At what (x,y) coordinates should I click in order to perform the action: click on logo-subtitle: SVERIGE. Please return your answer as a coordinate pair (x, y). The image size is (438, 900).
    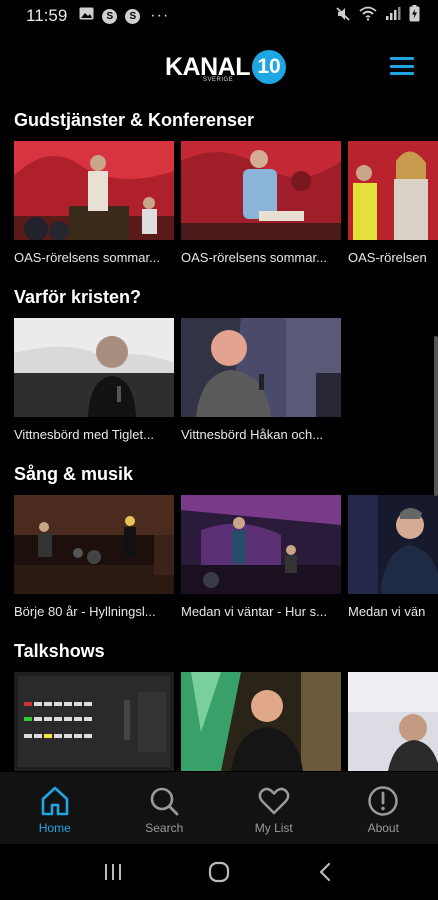
    Looking at the image, I should click on (218, 80).